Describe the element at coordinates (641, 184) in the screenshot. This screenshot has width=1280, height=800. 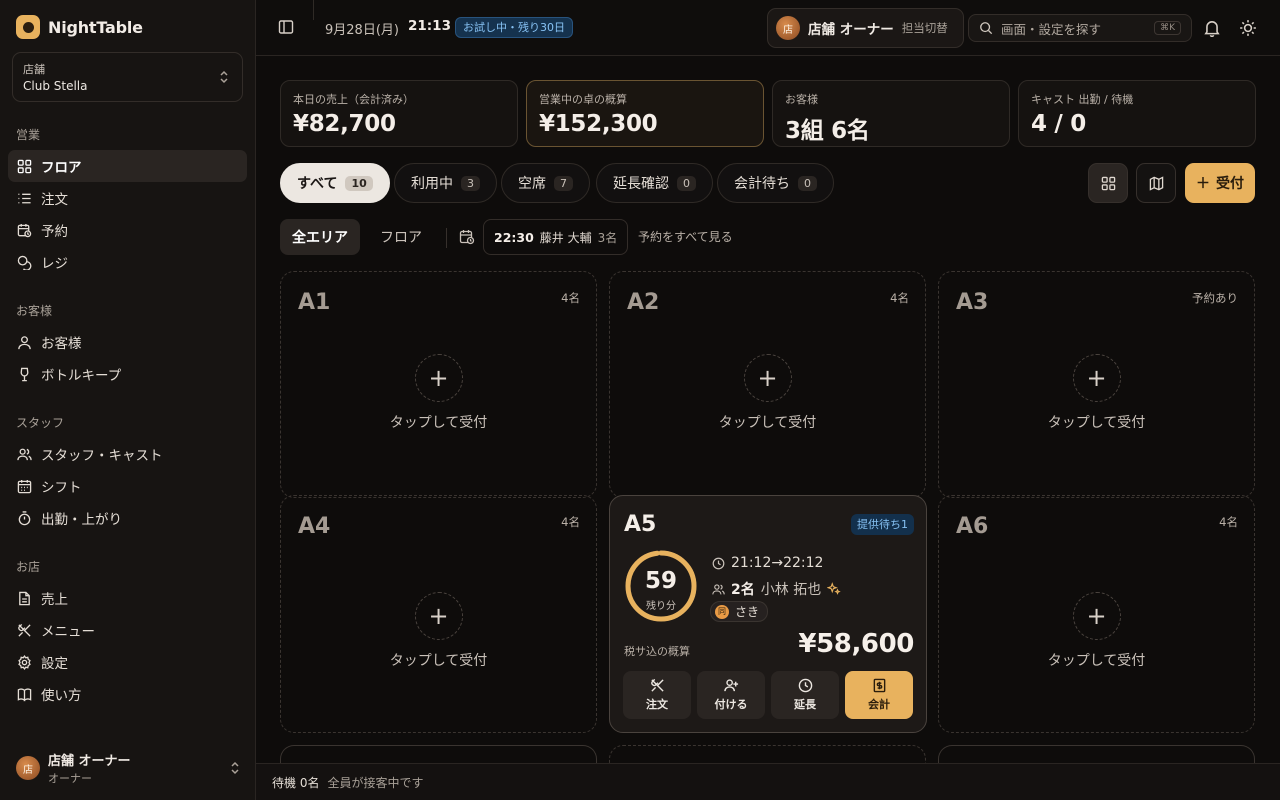
I see `filter-label: 延長確認` at that location.